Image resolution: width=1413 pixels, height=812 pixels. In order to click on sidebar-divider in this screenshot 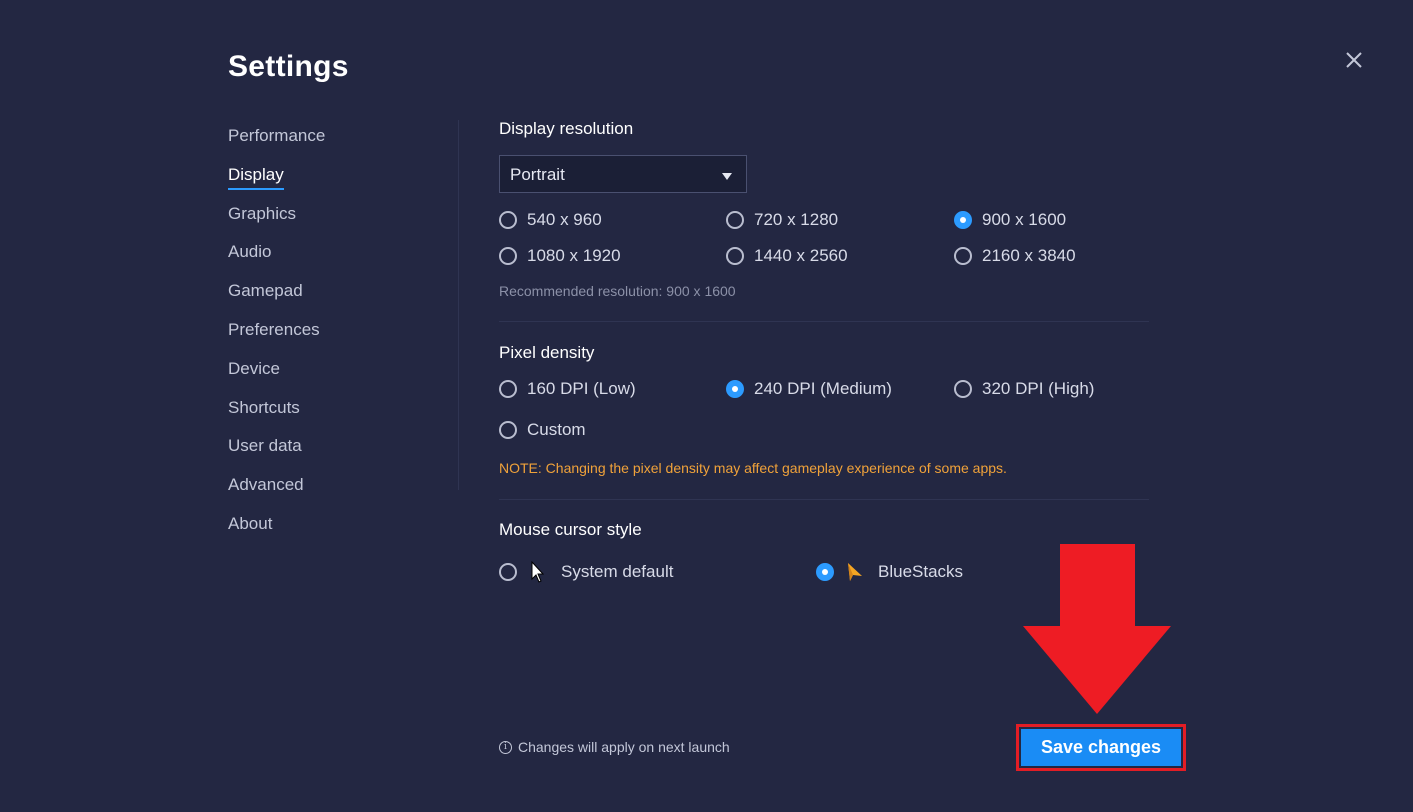, I will do `click(458, 305)`.